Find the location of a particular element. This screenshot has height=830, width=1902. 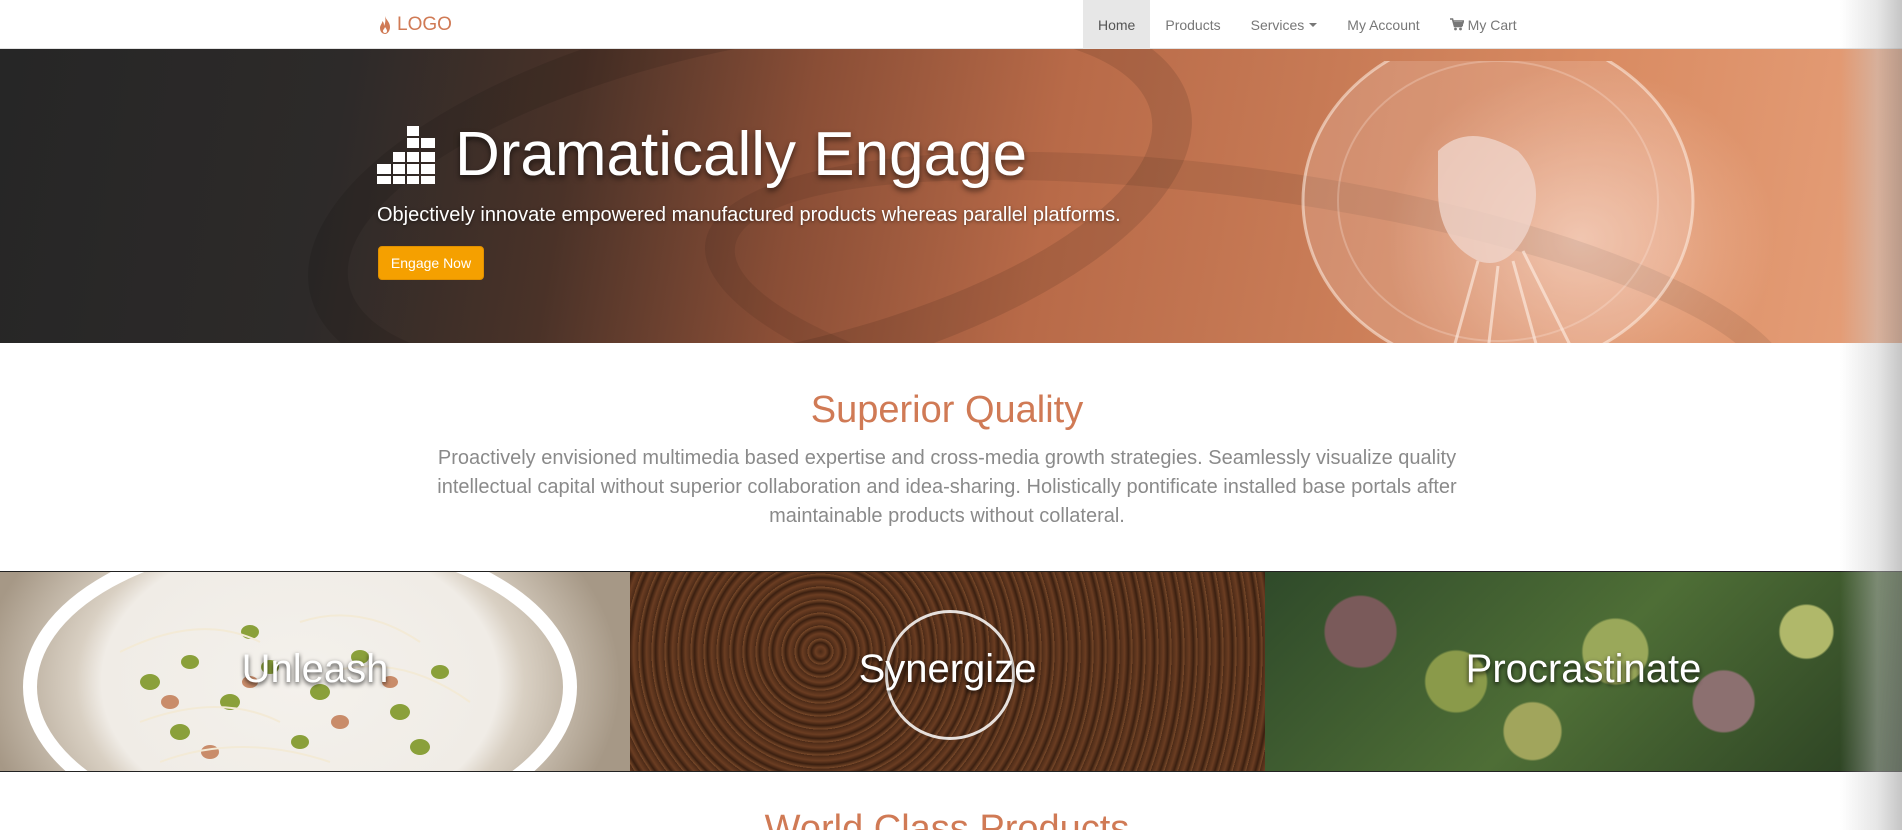

section-title: World Class Products is located at coordinates (947, 819).